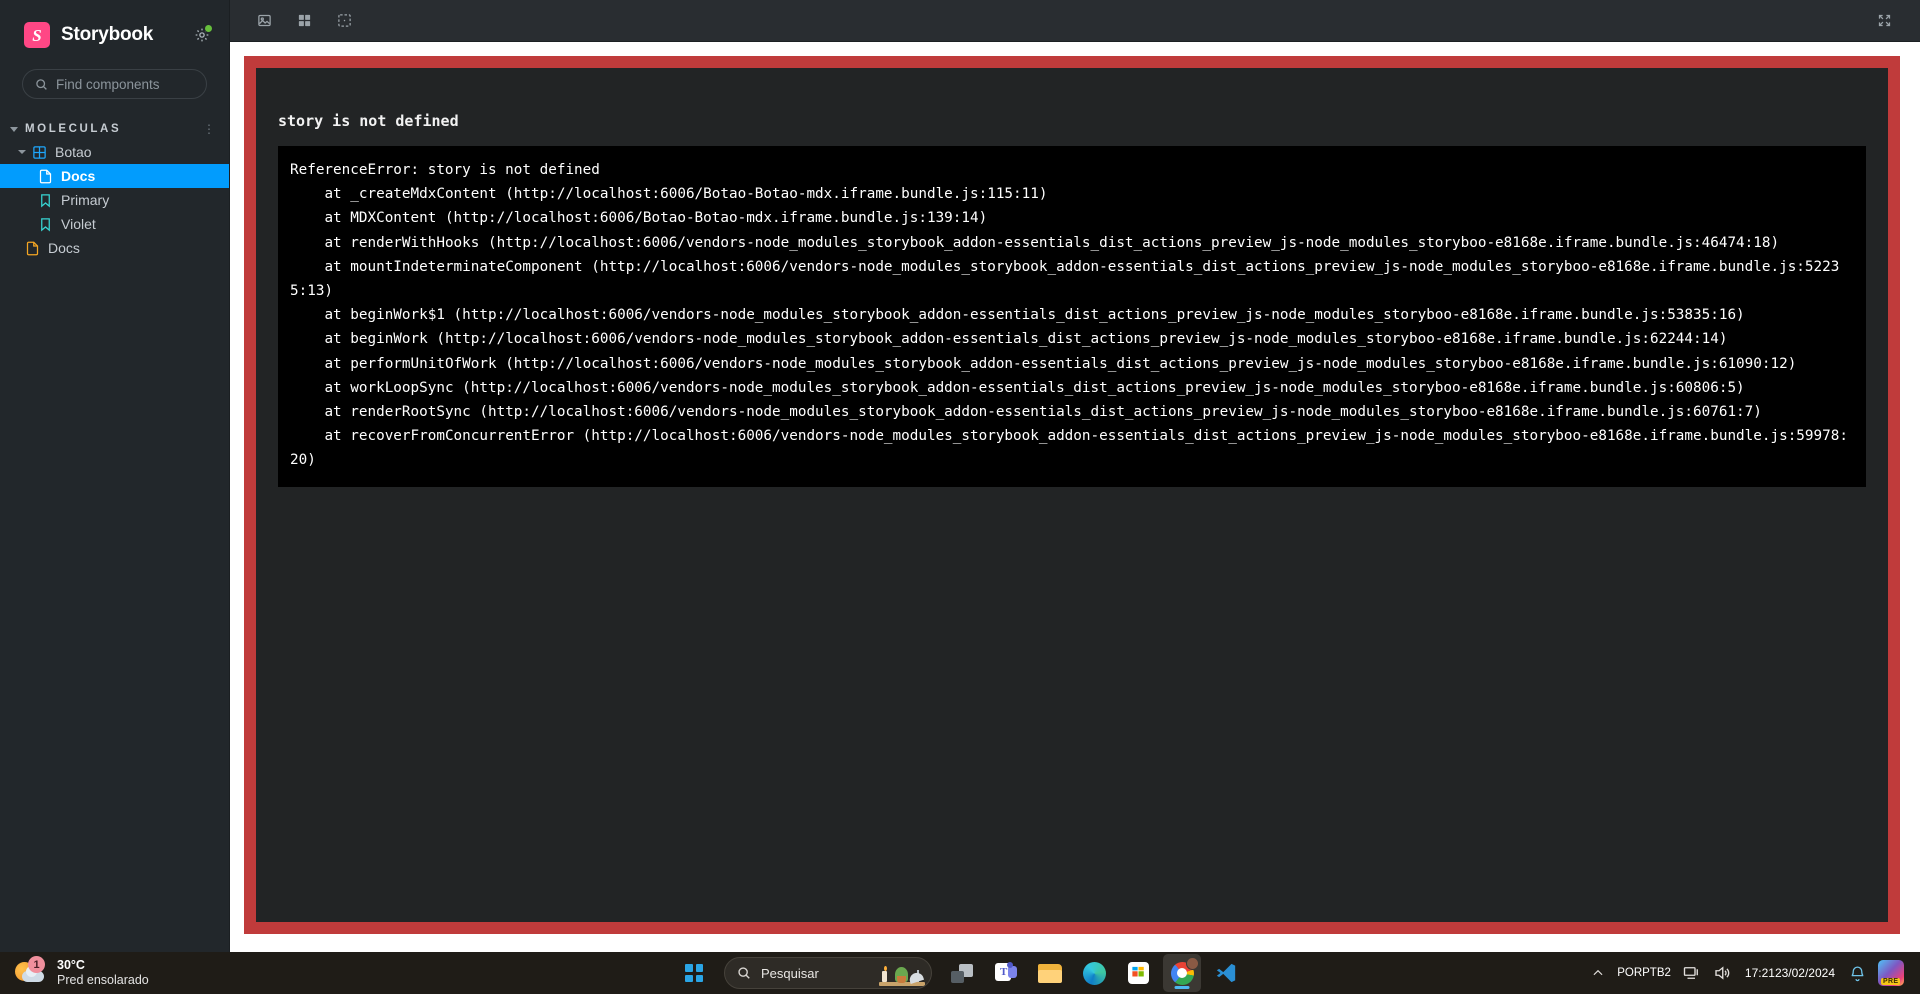 The image size is (1920, 994). I want to click on network-button, so click(1692, 973).